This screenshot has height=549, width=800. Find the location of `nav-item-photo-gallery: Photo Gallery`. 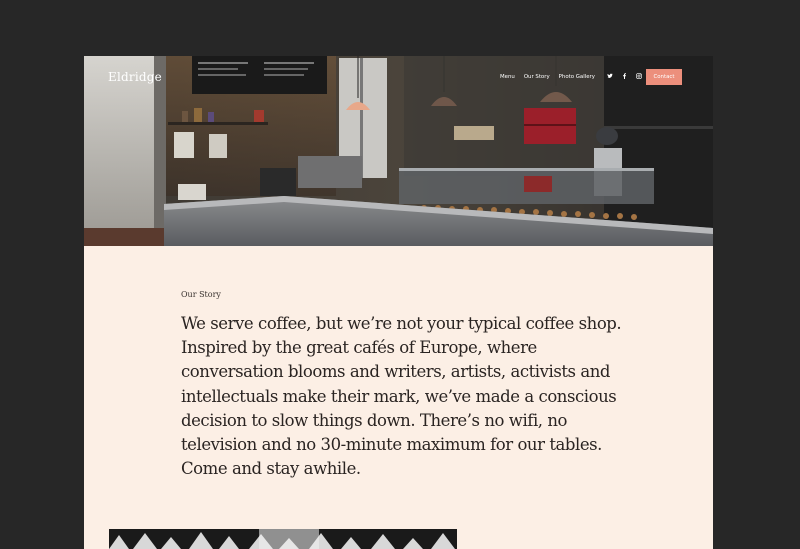

nav-item-photo-gallery: Photo Gallery is located at coordinates (577, 77).